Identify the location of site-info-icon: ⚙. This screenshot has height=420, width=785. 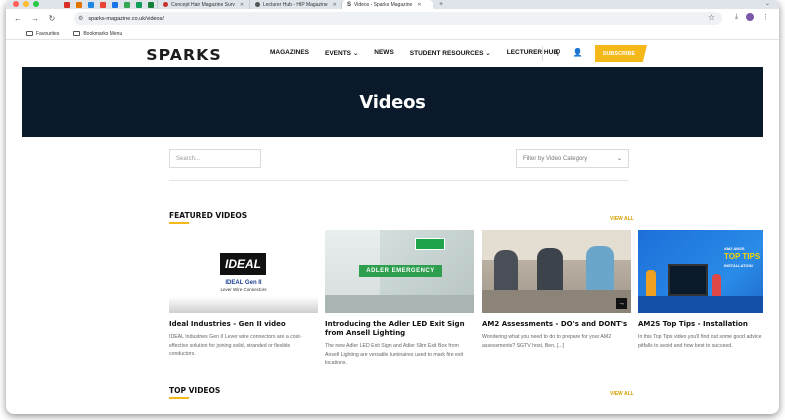
(80, 18).